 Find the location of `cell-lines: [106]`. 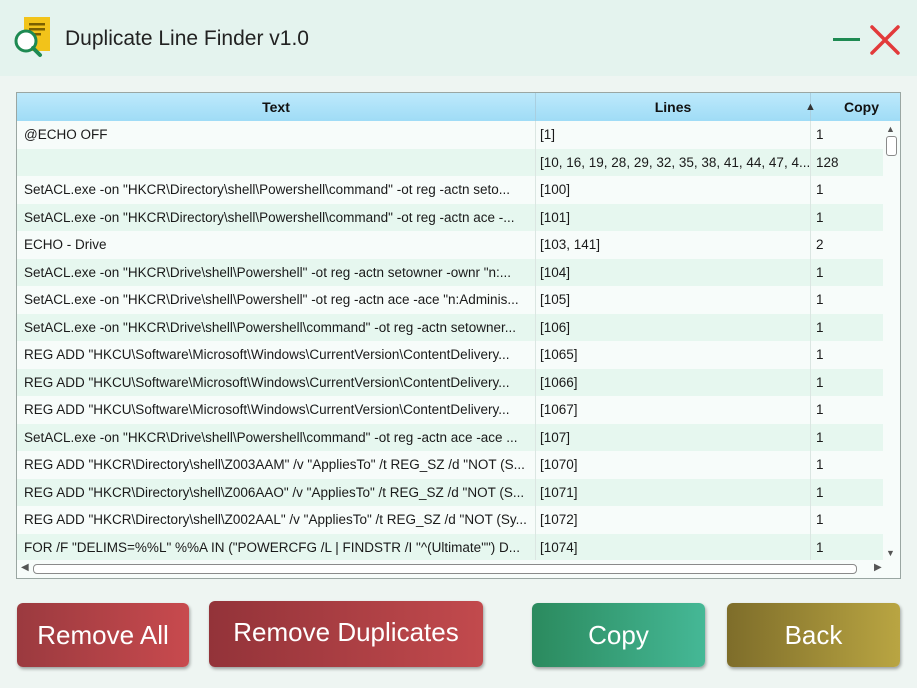

cell-lines: [106] is located at coordinates (673, 327).